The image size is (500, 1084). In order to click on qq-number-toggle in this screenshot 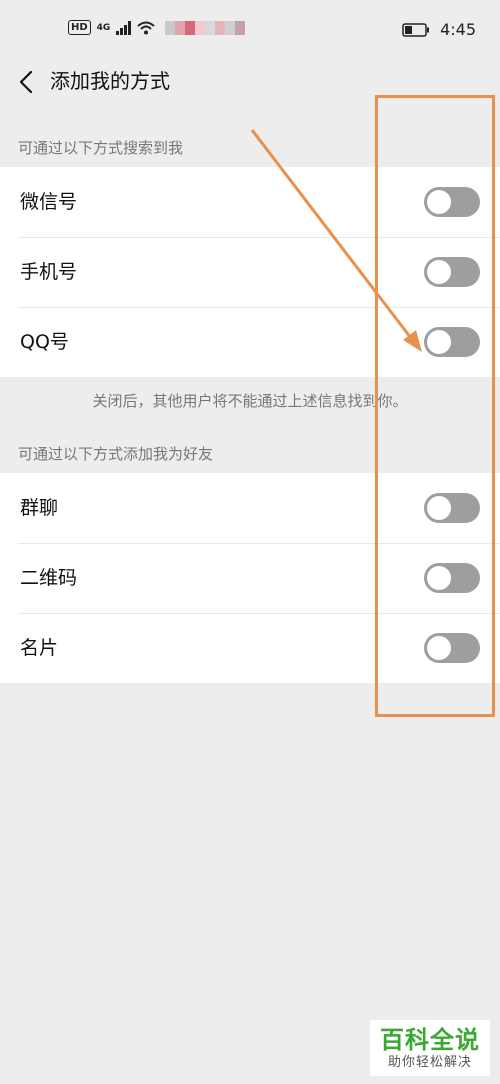, I will do `click(452, 342)`.